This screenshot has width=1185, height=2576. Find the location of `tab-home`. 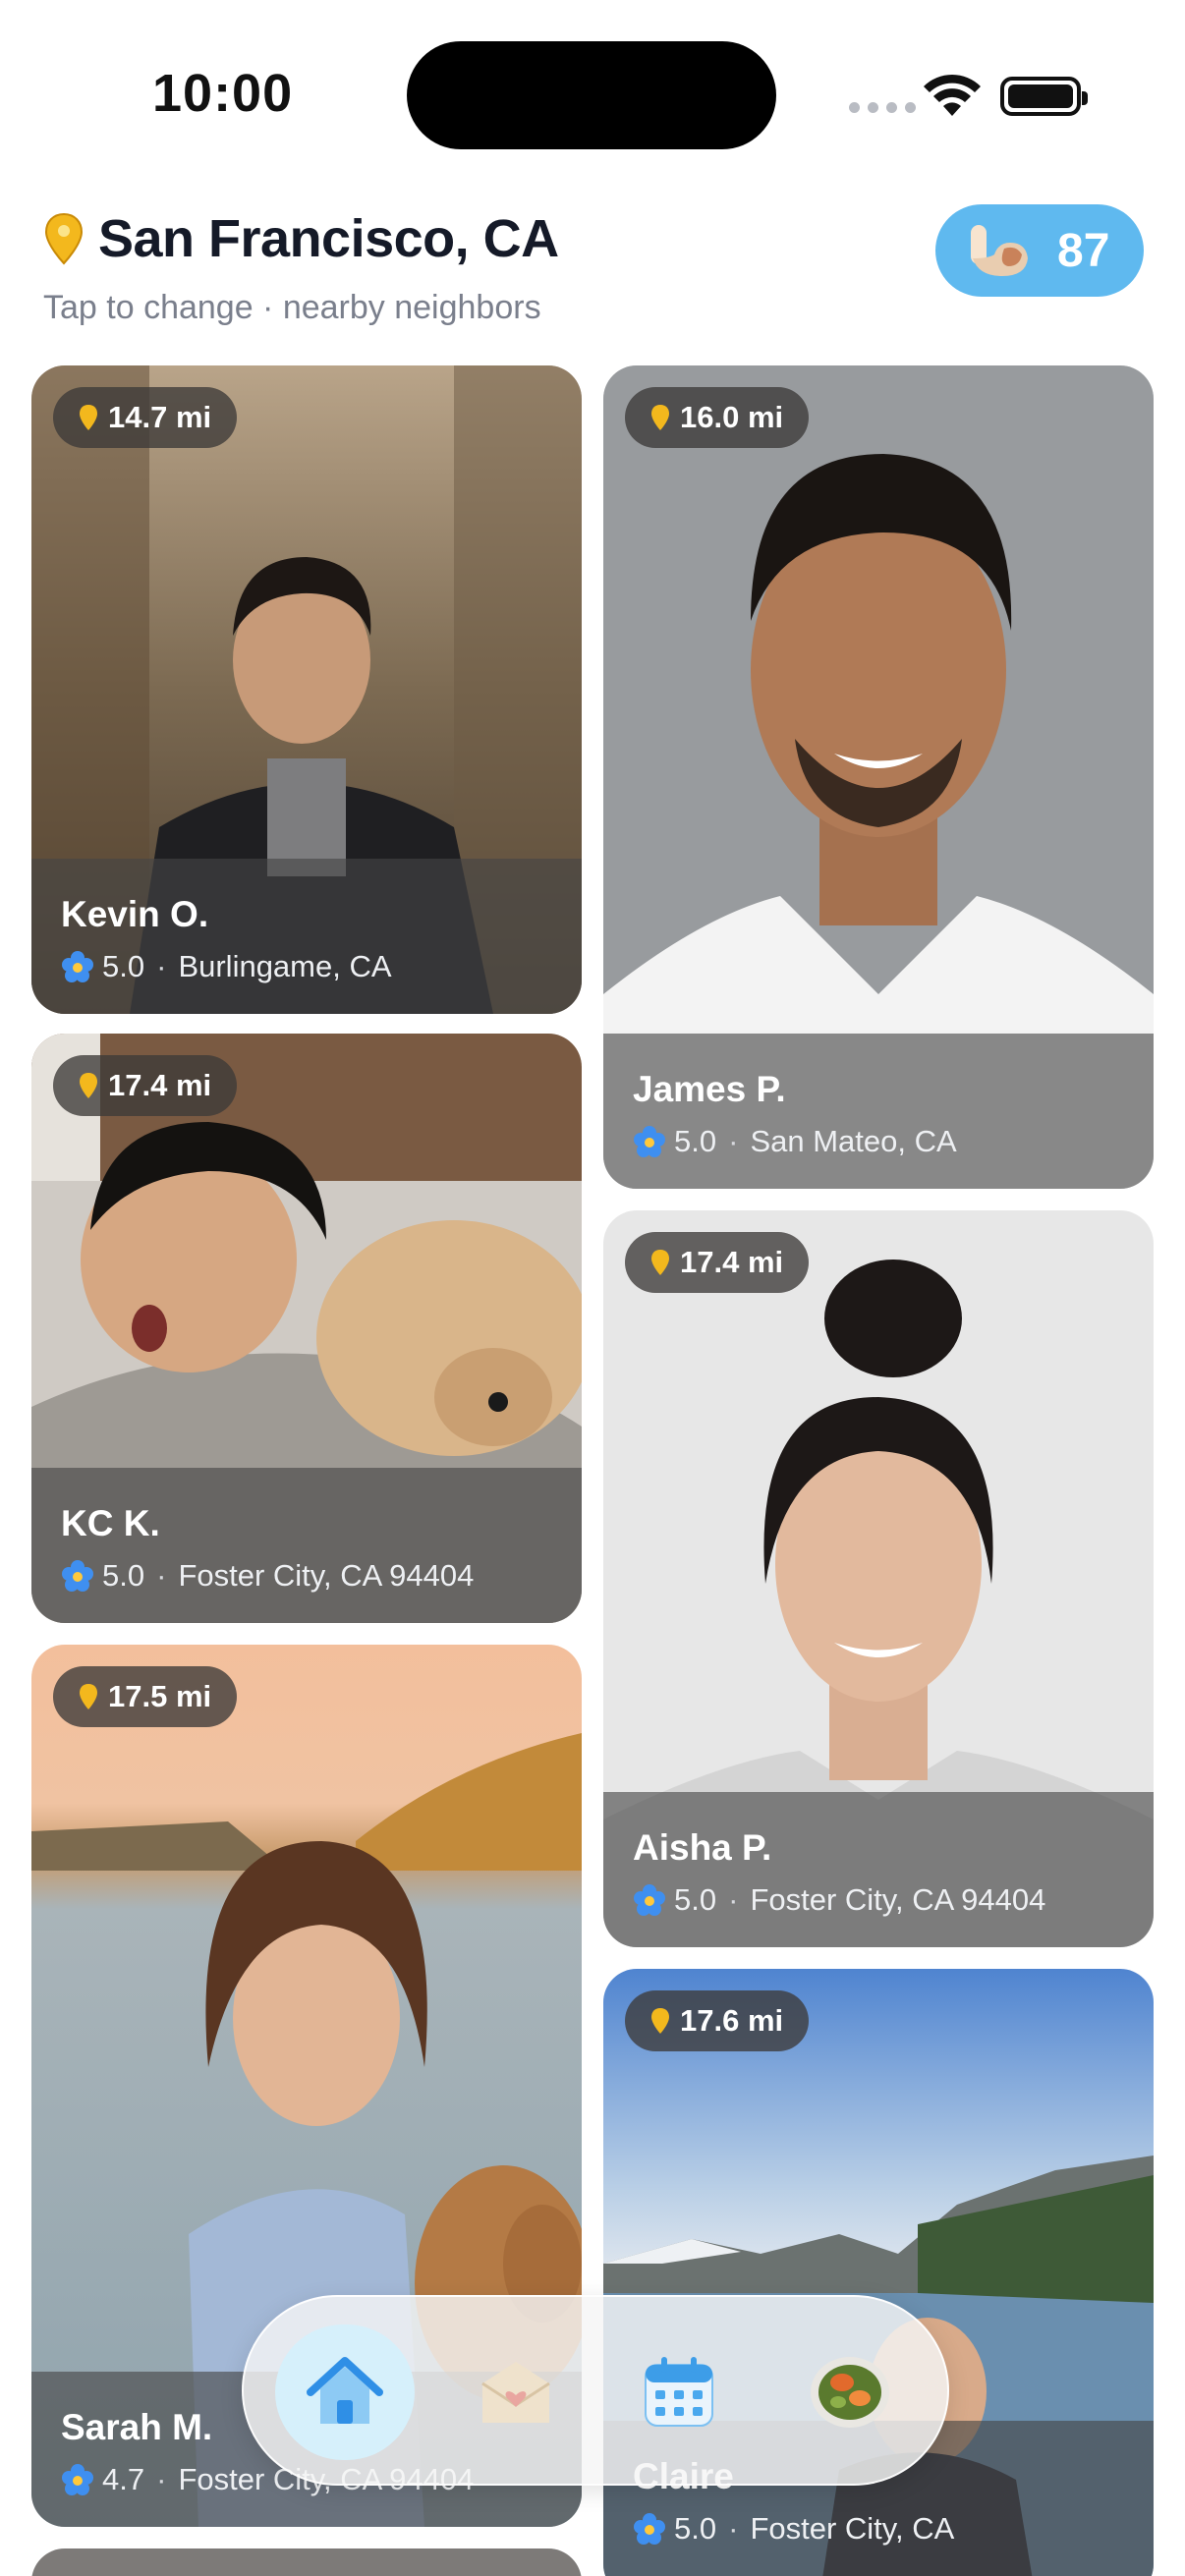

tab-home is located at coordinates (345, 2392).